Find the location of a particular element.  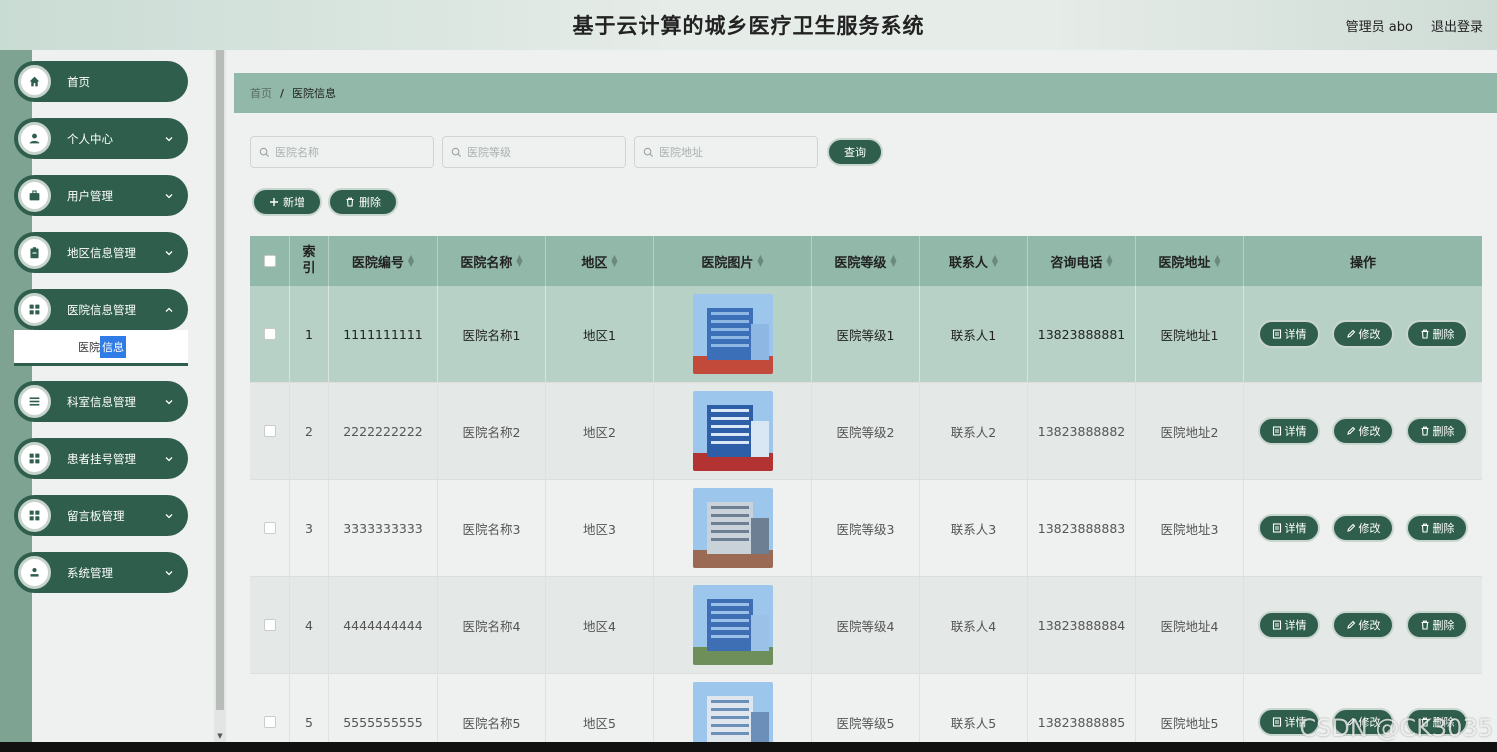

cell-region: 地区5 is located at coordinates (600, 713).